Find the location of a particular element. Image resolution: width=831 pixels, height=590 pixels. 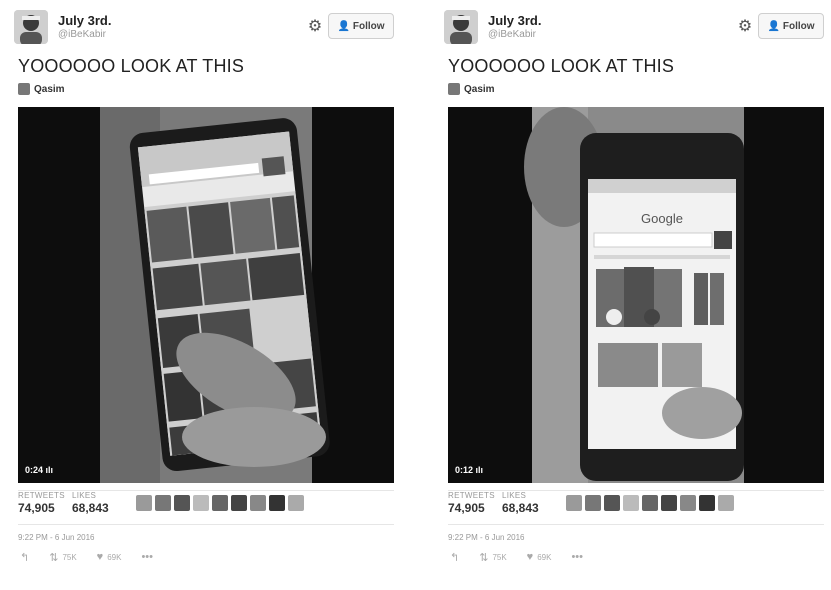

video-duration: 0:12 ılı is located at coordinates (469, 470).